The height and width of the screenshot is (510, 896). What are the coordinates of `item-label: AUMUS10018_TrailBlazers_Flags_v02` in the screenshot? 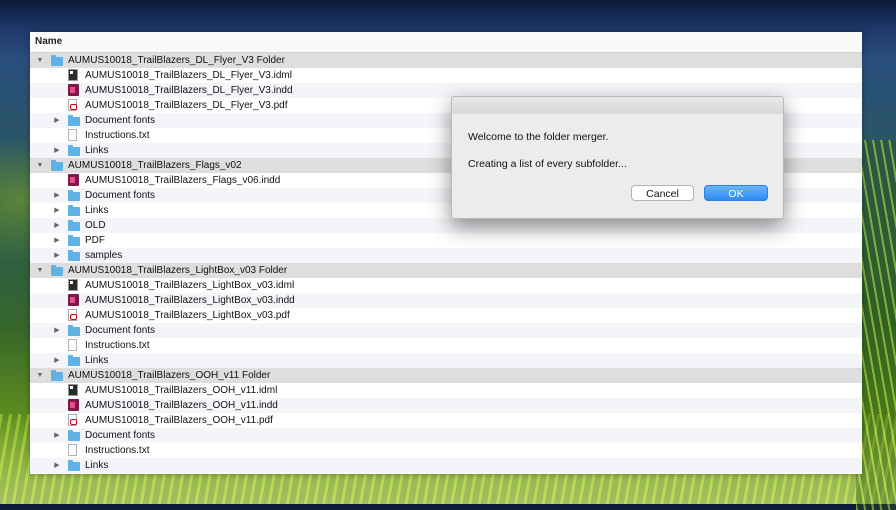 It's located at (155, 165).